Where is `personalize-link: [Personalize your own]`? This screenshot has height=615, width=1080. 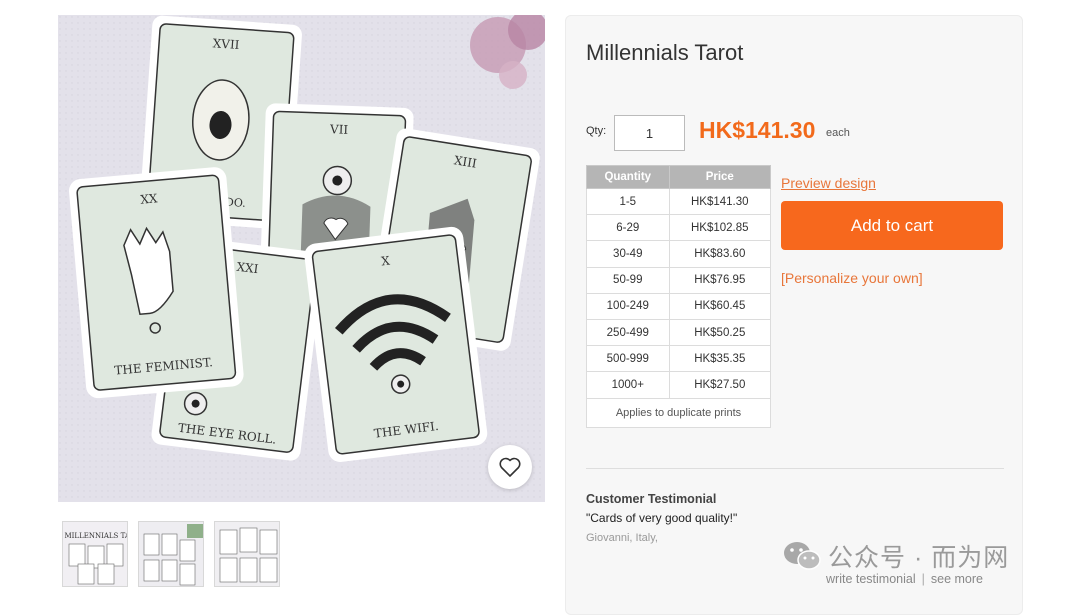 personalize-link: [Personalize your own] is located at coordinates (852, 278).